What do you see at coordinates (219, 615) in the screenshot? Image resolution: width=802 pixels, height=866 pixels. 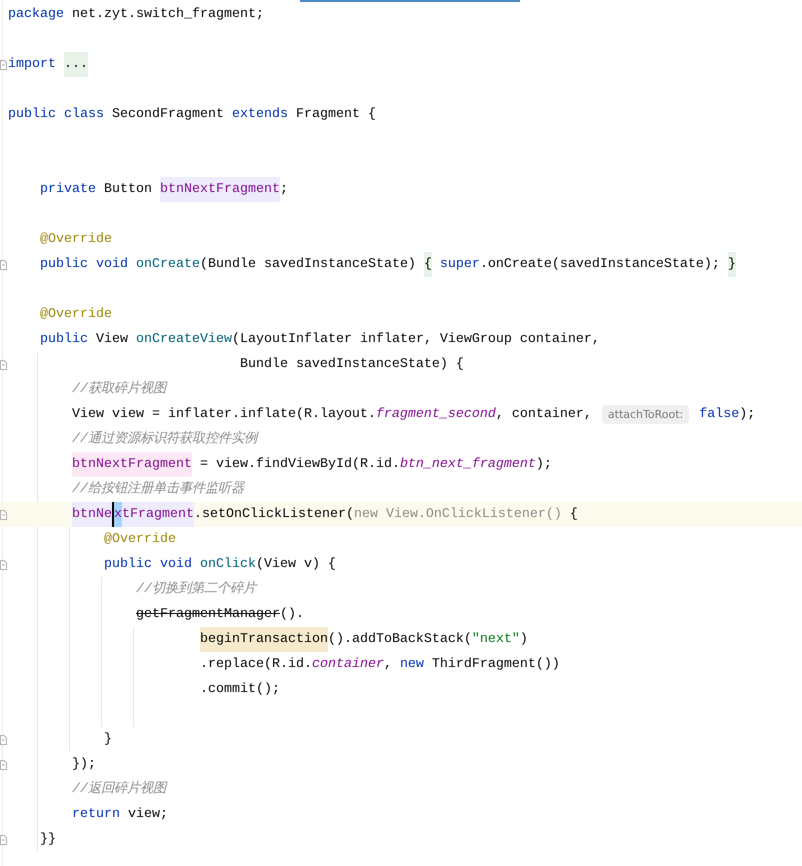 I see `code-line: getFragmentManager().` at bounding box center [219, 615].